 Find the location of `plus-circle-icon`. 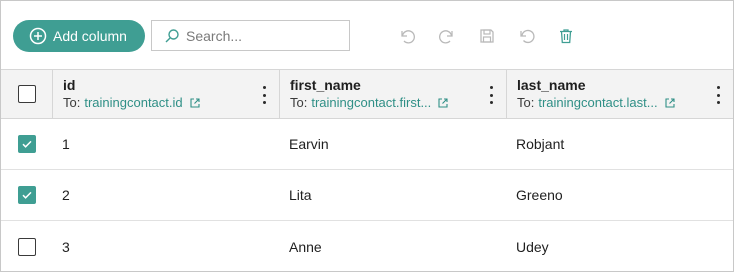

plus-circle-icon is located at coordinates (38, 36).